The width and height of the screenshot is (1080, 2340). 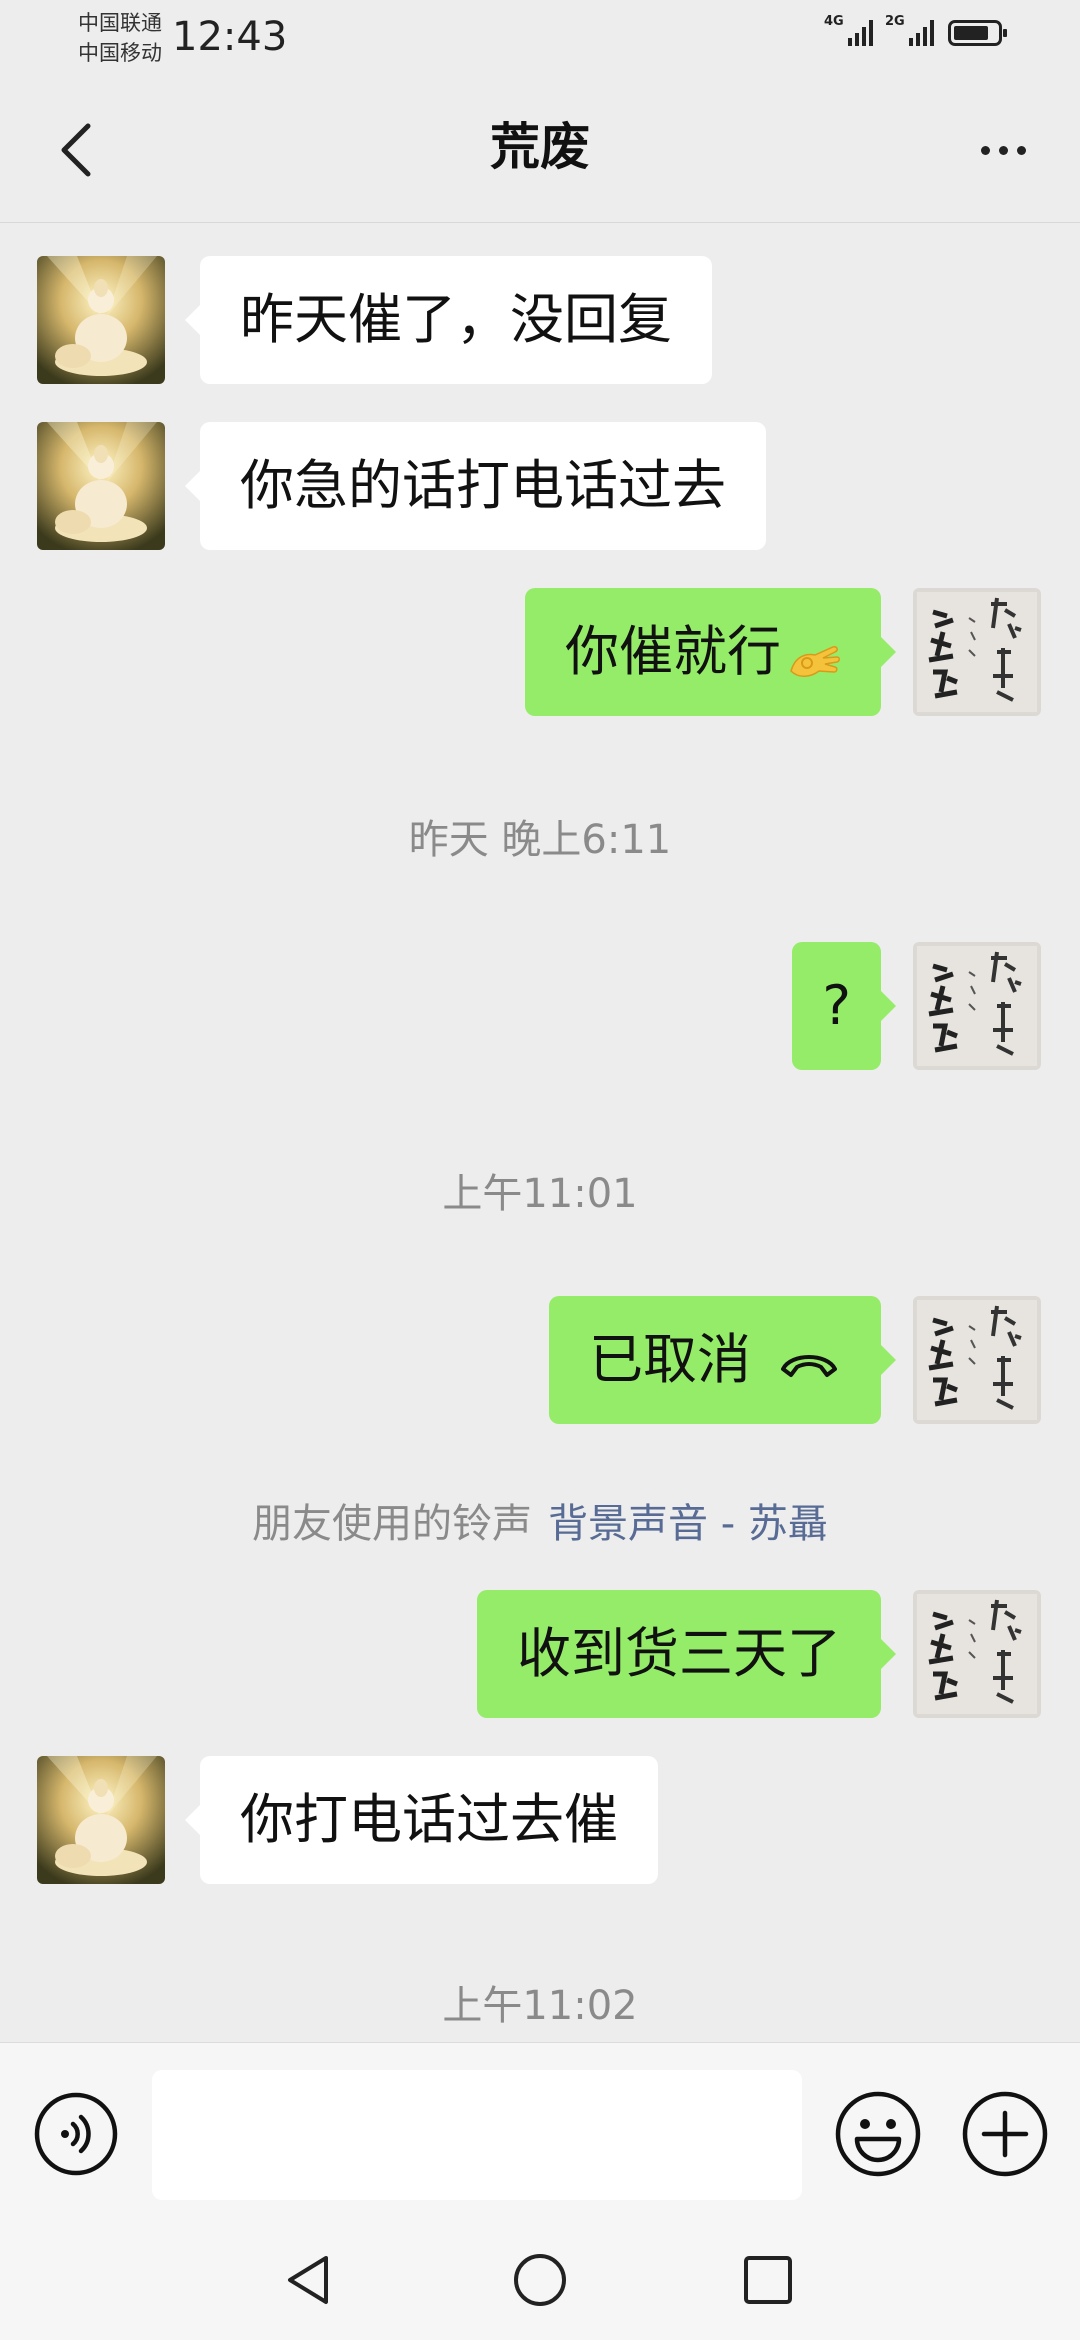 What do you see at coordinates (429, 1819) in the screenshot?
I see `message-text: 你打电话过去催` at bounding box center [429, 1819].